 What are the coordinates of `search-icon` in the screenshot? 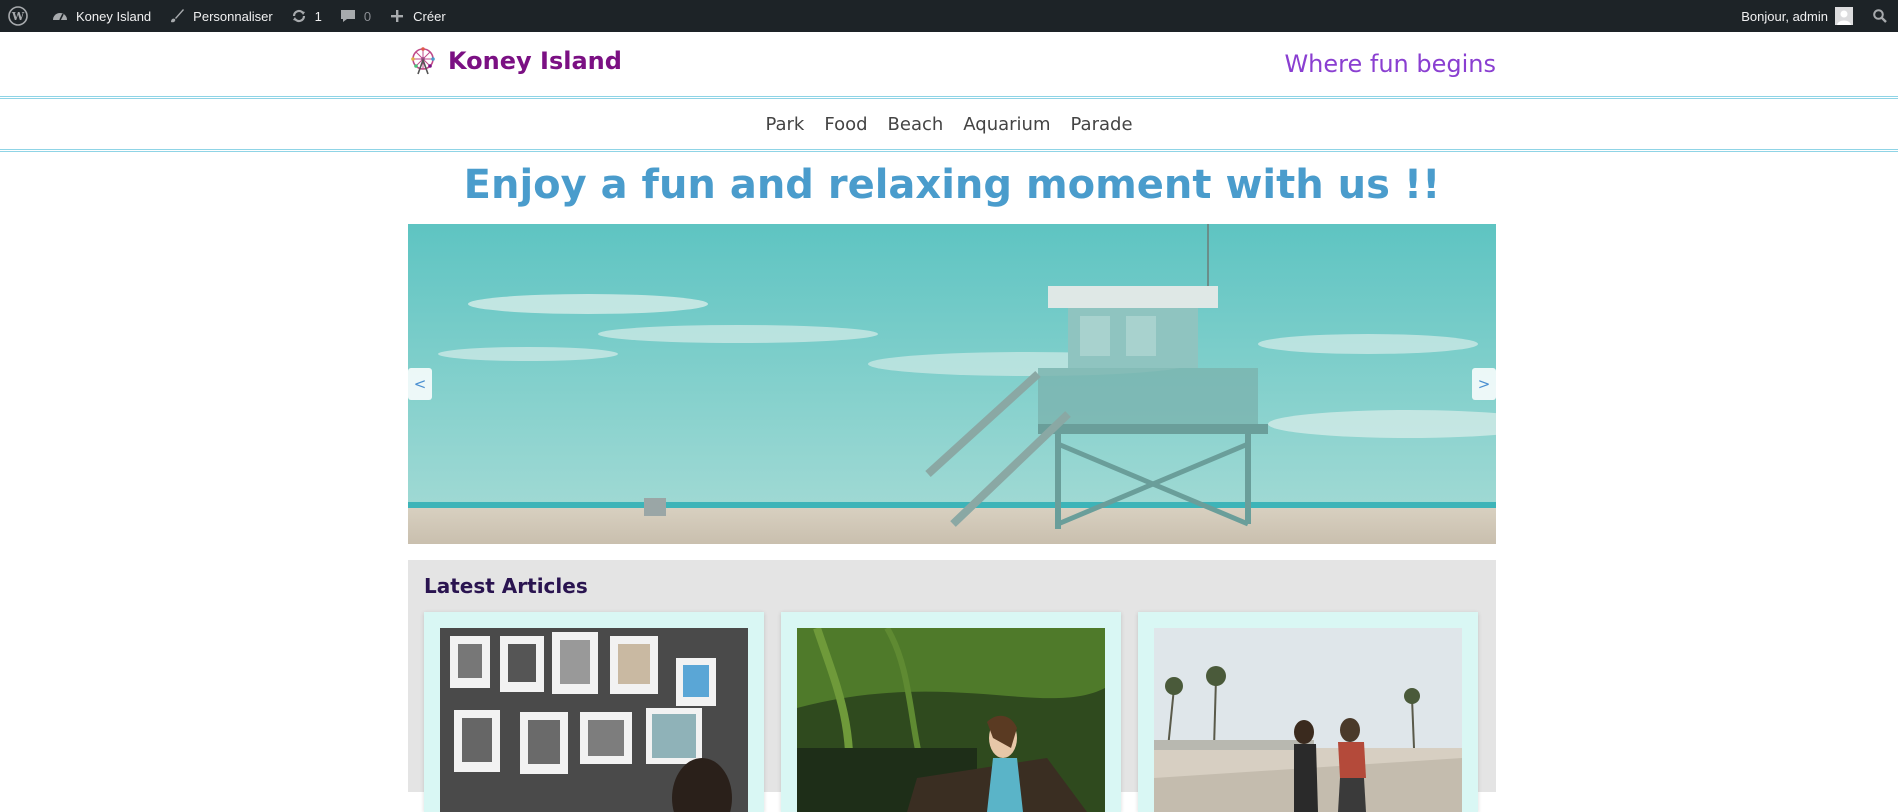 It's located at (1880, 16).